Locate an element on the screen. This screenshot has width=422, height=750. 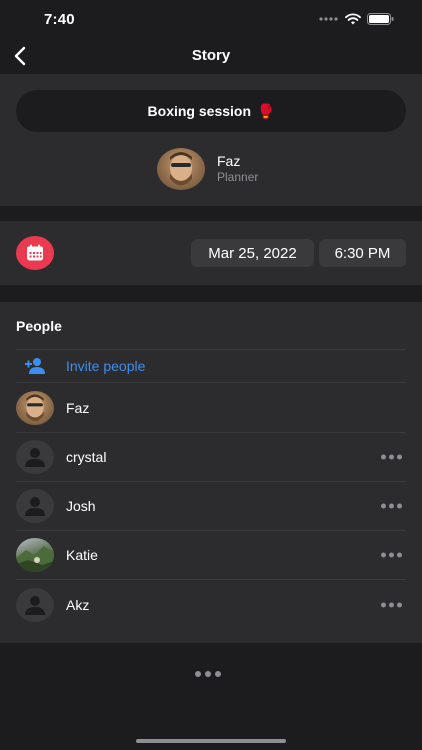
status-icons is located at coordinates (356, 19).